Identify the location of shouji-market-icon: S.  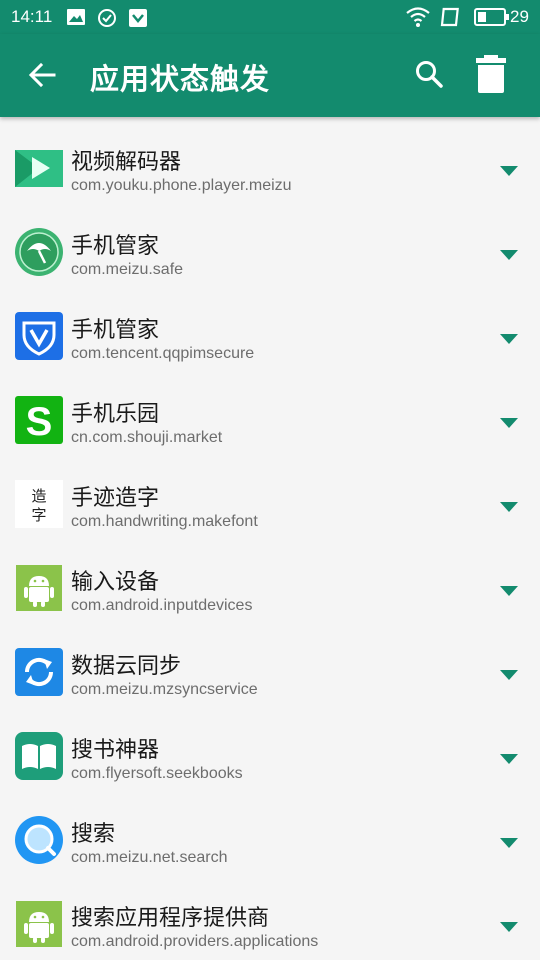
(39, 420).